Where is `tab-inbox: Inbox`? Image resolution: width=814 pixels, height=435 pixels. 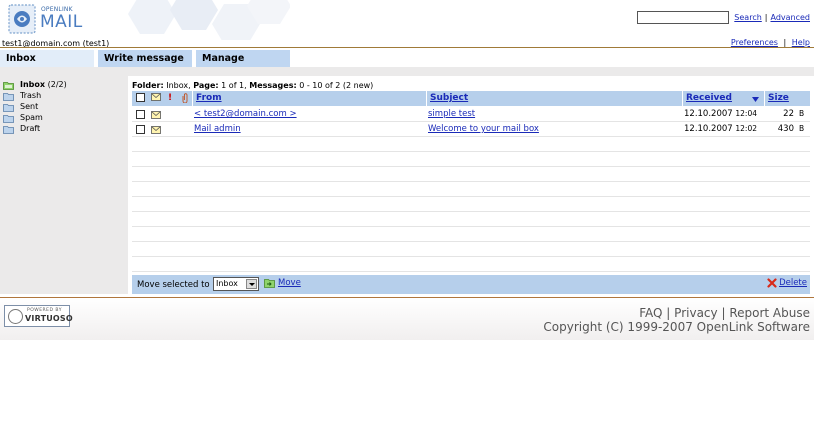
tab-inbox: Inbox is located at coordinates (47, 58).